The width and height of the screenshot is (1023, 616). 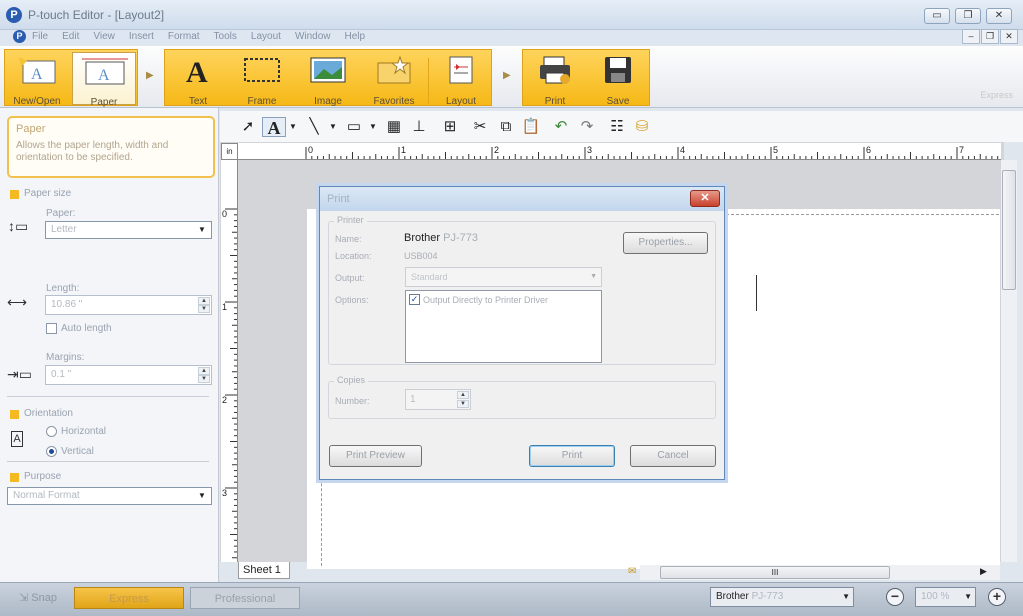 I want to click on paper-button: A Paper, so click(x=104, y=80).